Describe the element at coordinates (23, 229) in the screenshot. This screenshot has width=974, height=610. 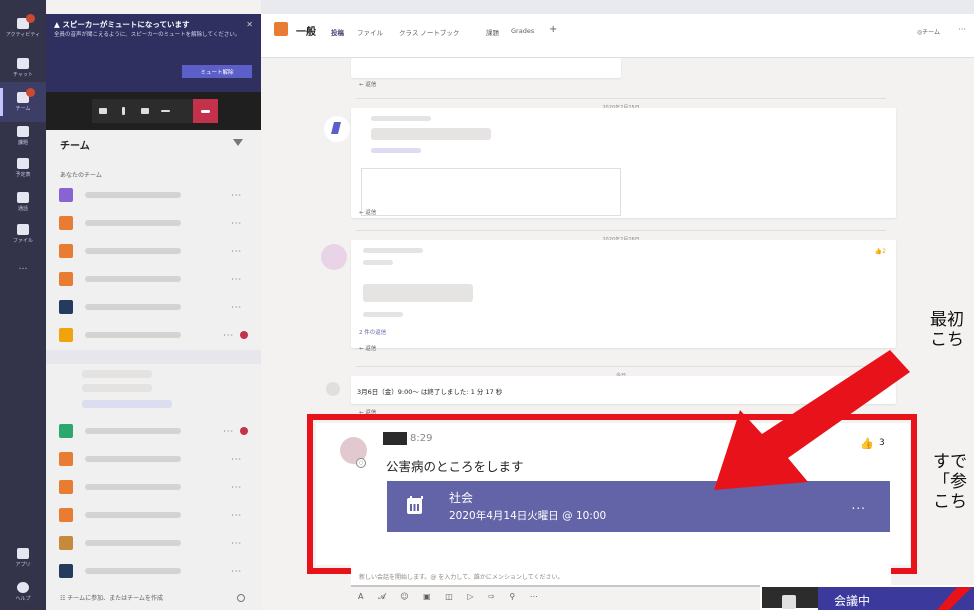
I see `file-icon` at that location.